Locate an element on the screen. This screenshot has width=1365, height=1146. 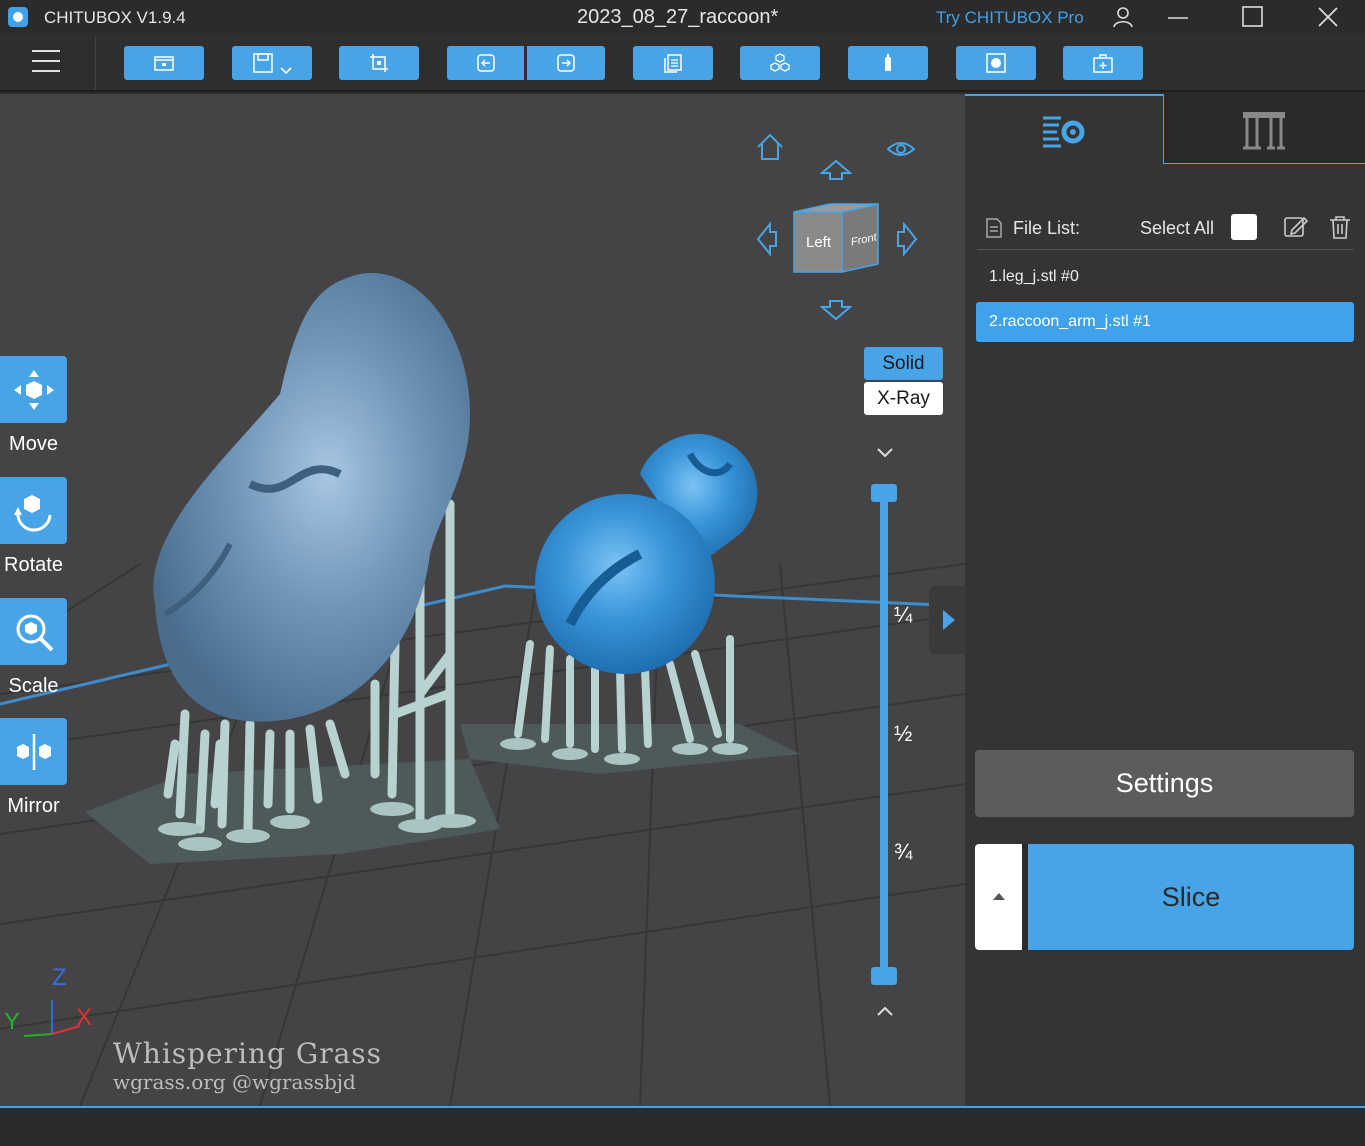
view-right-arrow-icon is located at coordinates (907, 241).